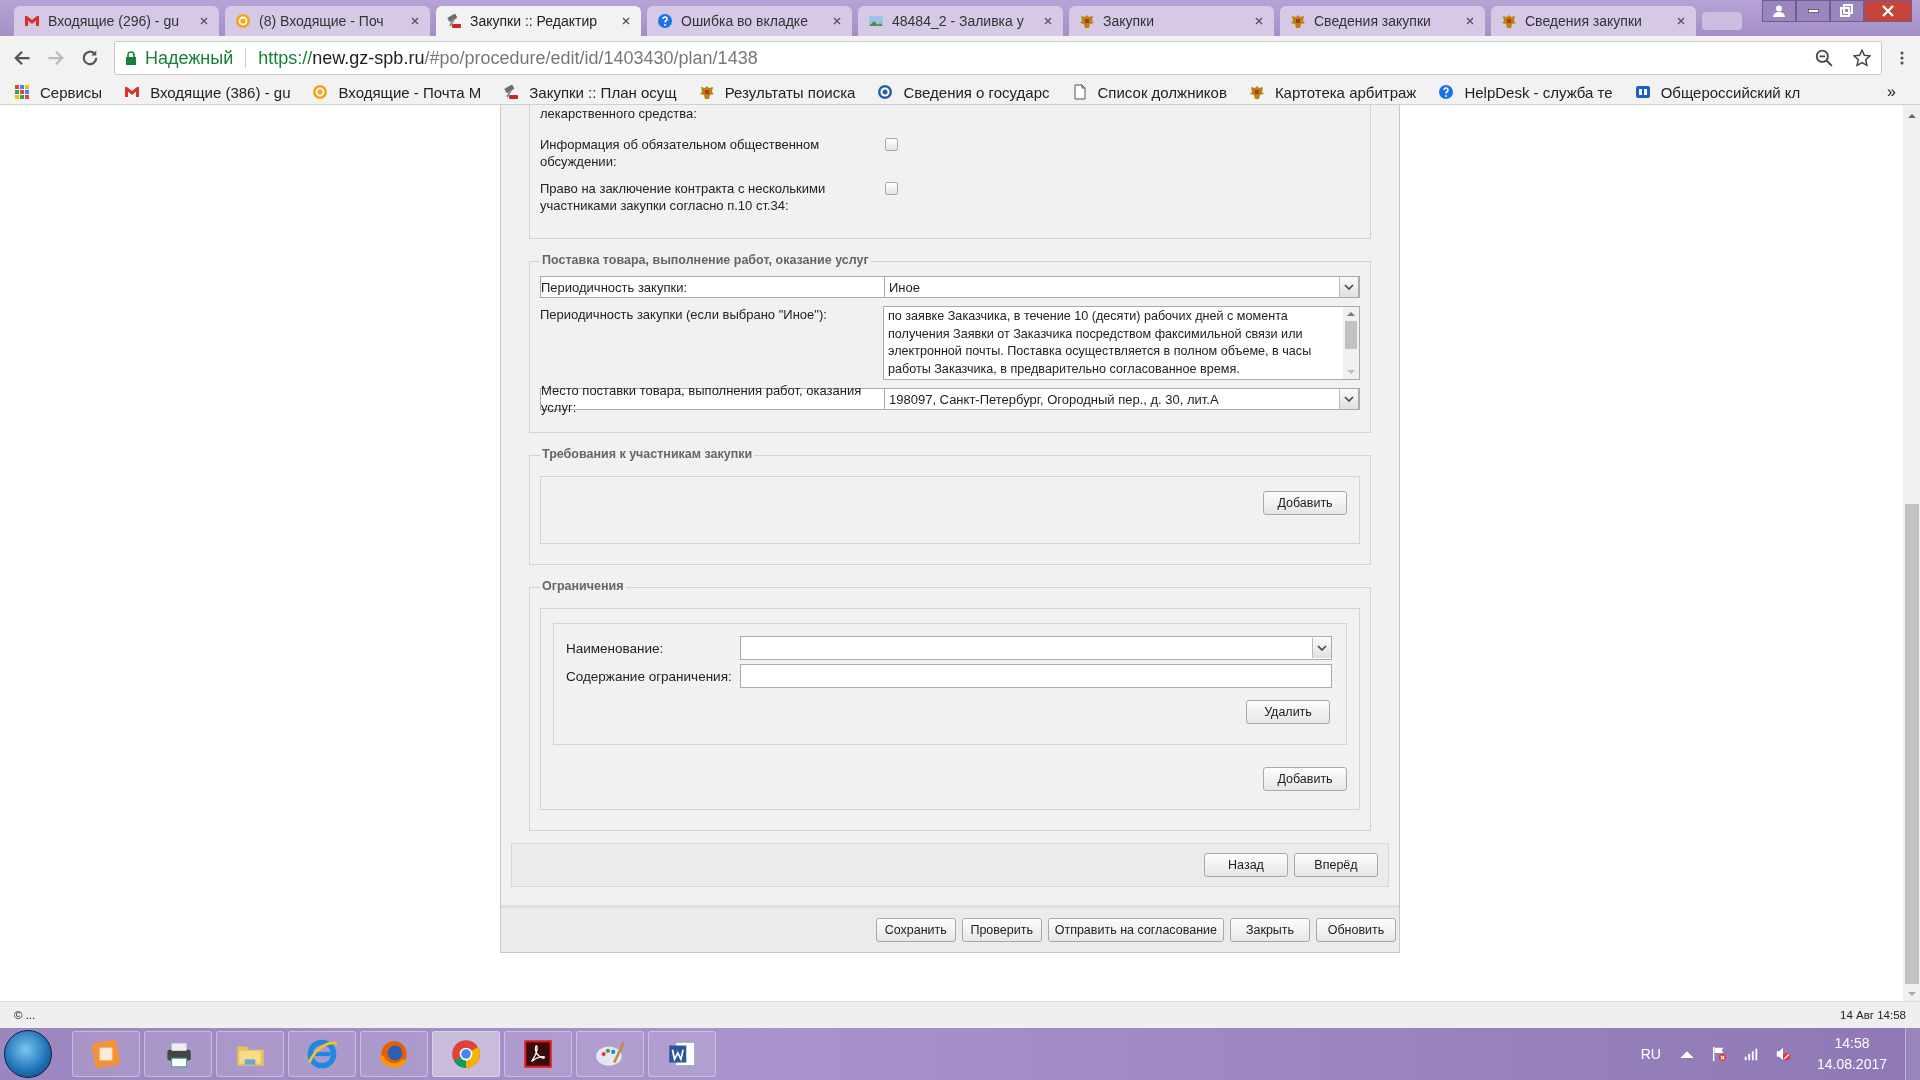 Image resolution: width=1920 pixels, height=1080 pixels. I want to click on pdf-icon, so click(538, 1054).